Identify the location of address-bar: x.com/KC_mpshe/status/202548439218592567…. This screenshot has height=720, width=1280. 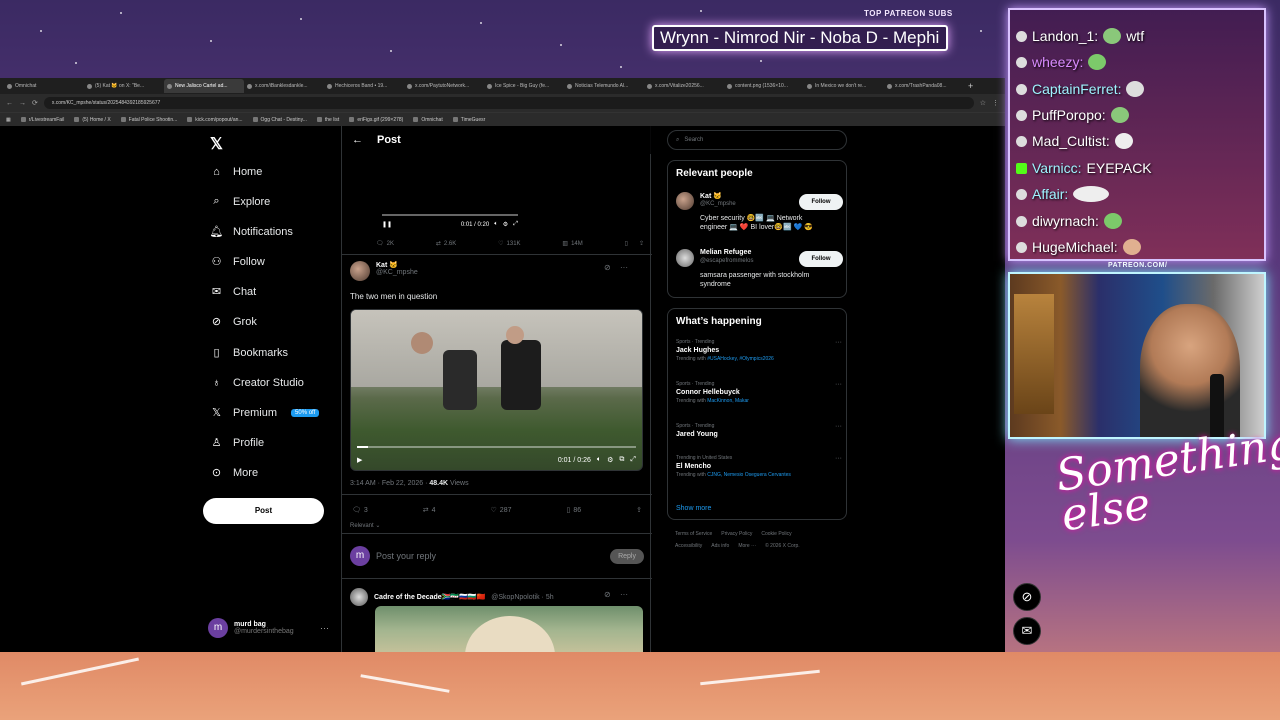
(508, 103).